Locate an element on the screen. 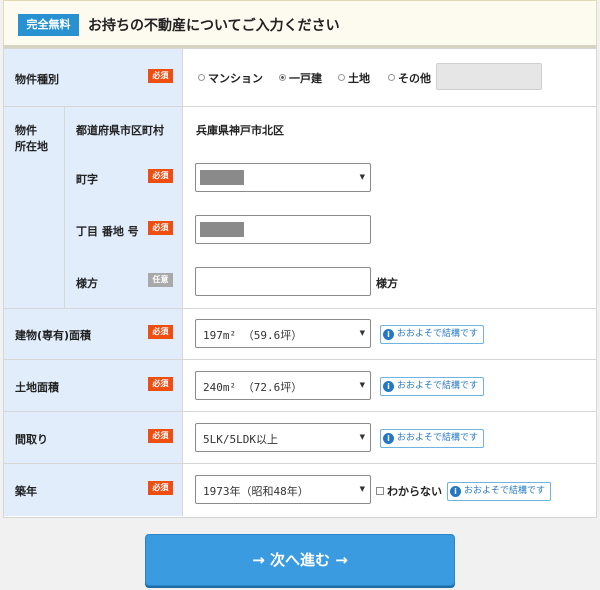 The width and height of the screenshot is (600, 590). form-header: 完全無料 お持ちの不動産についてご入力ください is located at coordinates (300, 24).